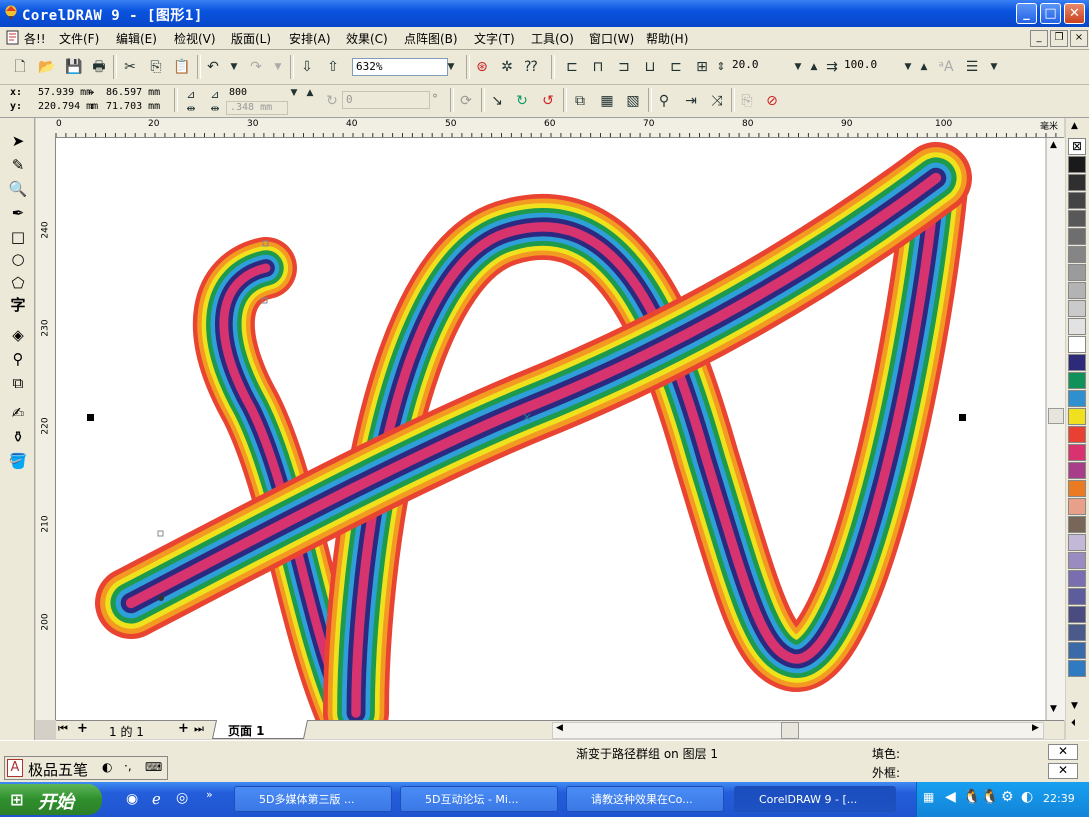 This screenshot has width=1089, height=817. I want to click on blend-direction-icon: ↻, so click(332, 101).